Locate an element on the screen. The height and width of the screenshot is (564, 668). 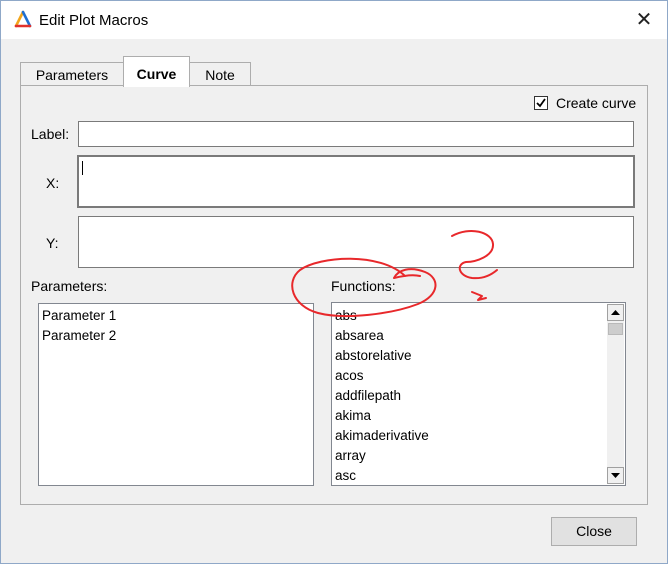
tab-parameters: Parameters is located at coordinates (72, 73).